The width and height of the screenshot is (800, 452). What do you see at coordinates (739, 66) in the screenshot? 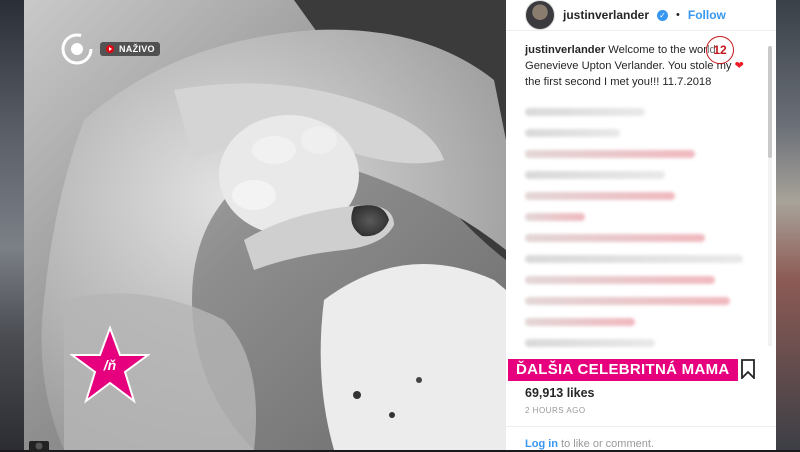
I see `heart-icon: ❤` at bounding box center [739, 66].